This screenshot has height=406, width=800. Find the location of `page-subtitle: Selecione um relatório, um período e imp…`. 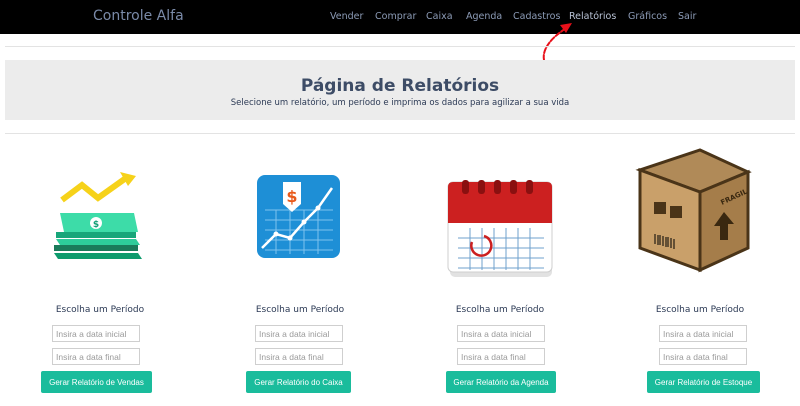

page-subtitle: Selecione um relatório, um período e imp… is located at coordinates (400, 103).